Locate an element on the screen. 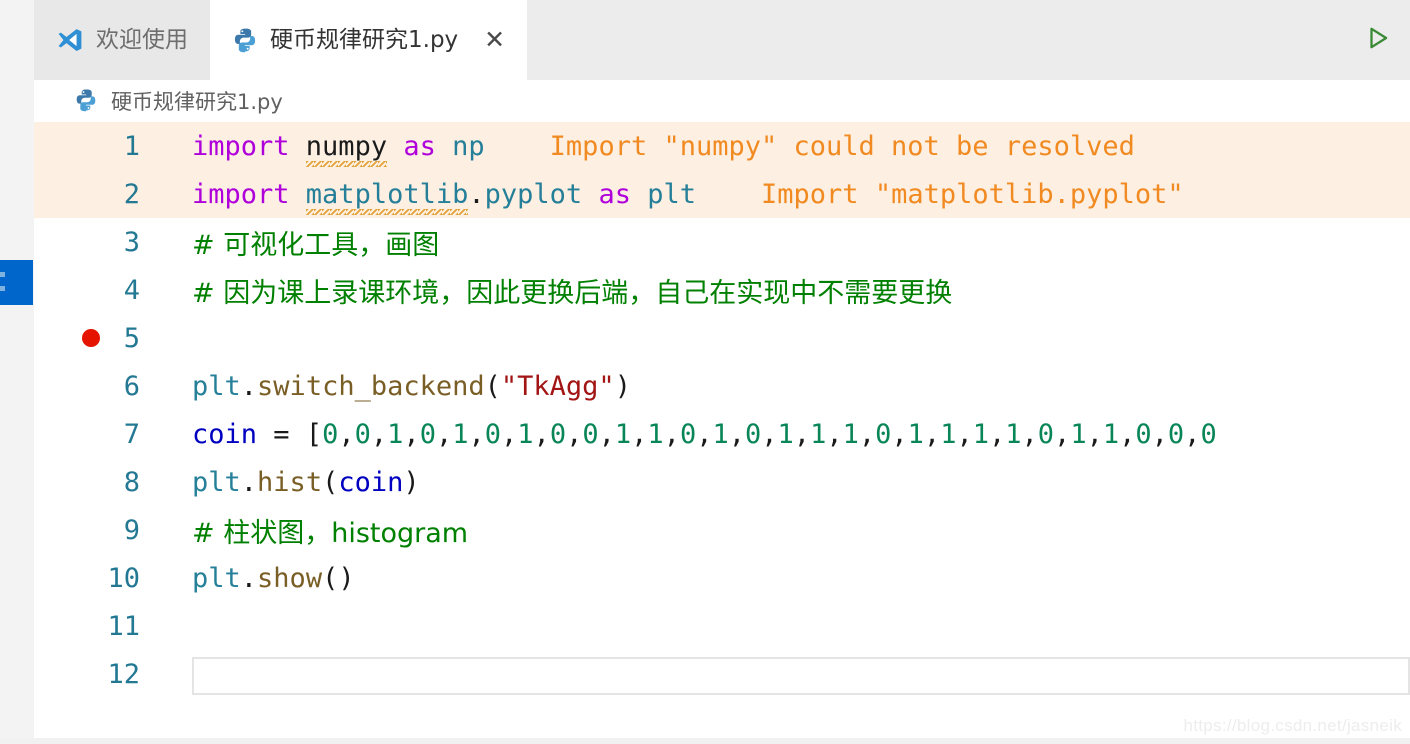 The height and width of the screenshot is (744, 1410). code-token: import is located at coordinates (249, 194).